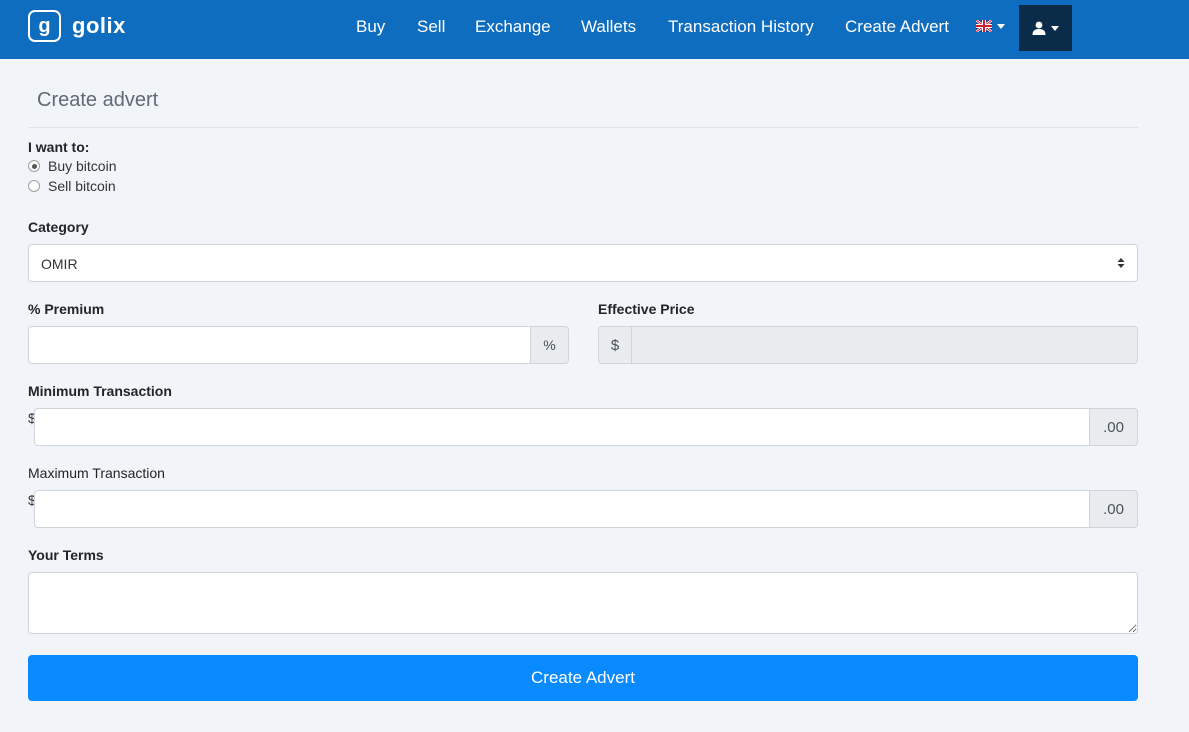  Describe the element at coordinates (562, 509) in the screenshot. I see `max-transaction-input` at that location.